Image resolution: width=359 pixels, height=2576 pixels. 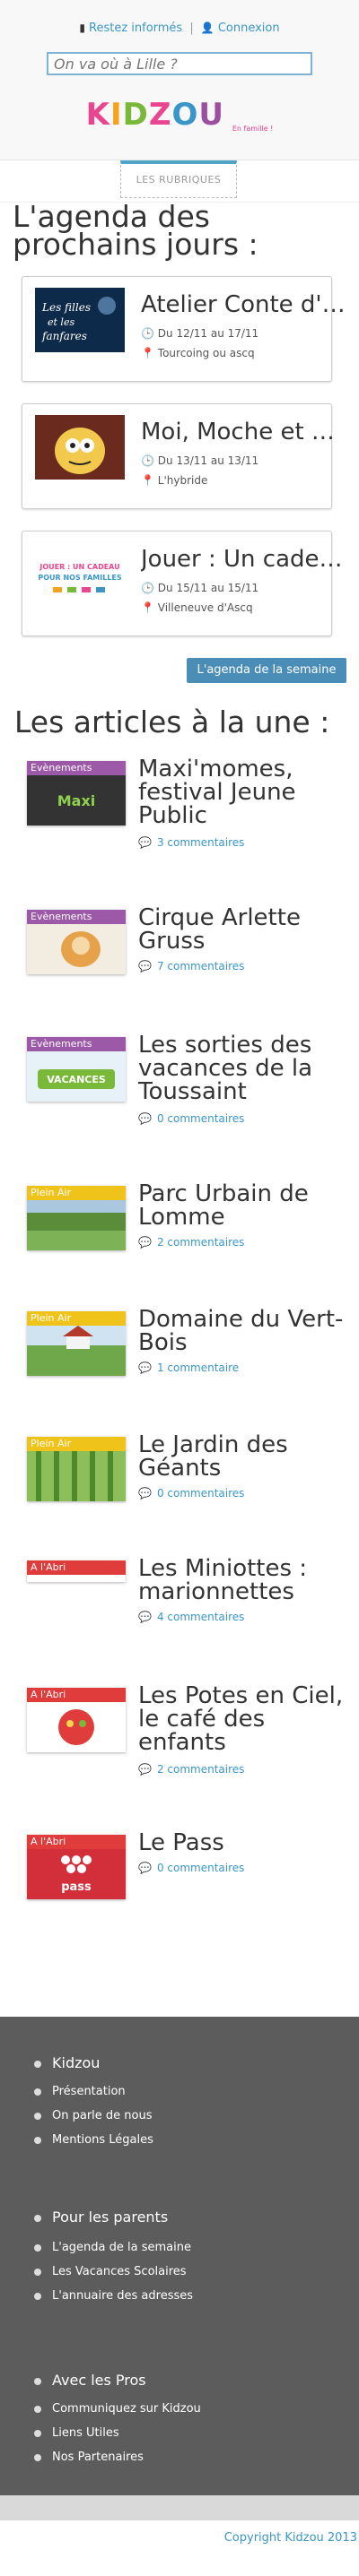 What do you see at coordinates (76, 1887) in the screenshot?
I see `svg-text: pass` at bounding box center [76, 1887].